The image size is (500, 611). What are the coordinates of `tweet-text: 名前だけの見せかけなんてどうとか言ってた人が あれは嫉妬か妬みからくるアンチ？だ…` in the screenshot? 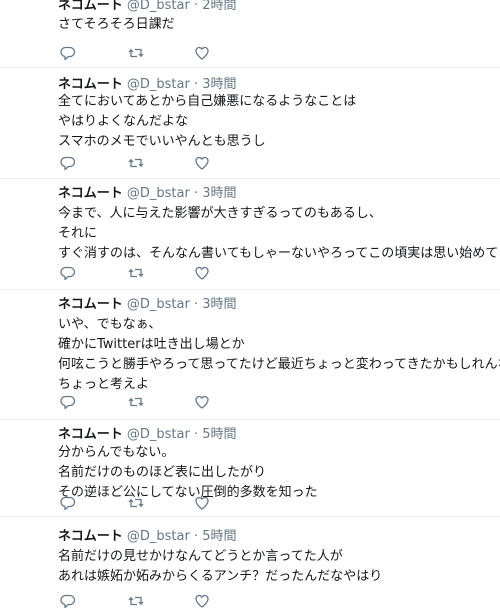 It's located at (220, 567).